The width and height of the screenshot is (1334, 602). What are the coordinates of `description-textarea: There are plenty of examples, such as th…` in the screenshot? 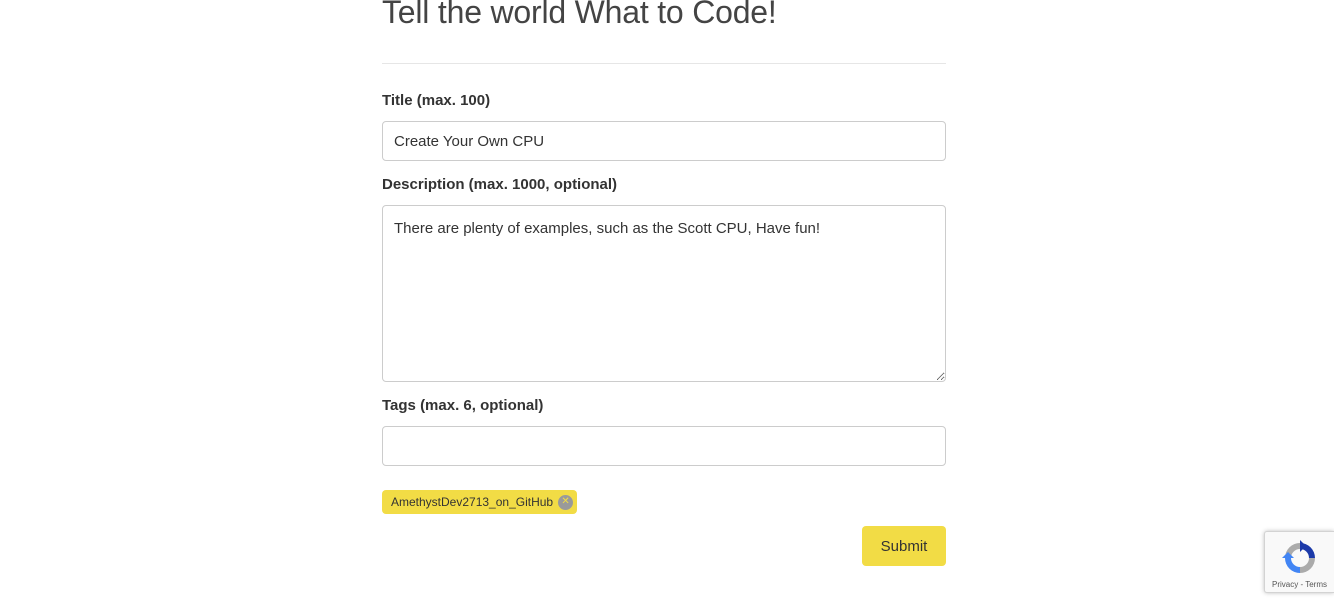 It's located at (664, 293).